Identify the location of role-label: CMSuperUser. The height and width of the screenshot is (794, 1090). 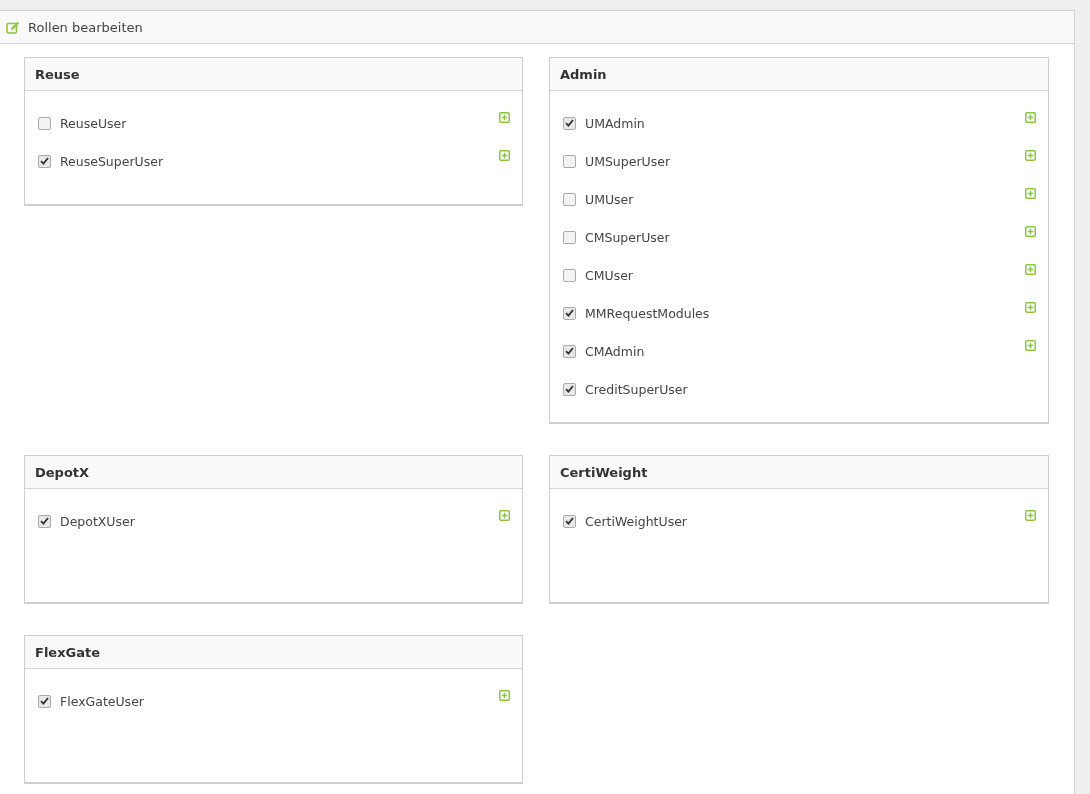
(627, 237).